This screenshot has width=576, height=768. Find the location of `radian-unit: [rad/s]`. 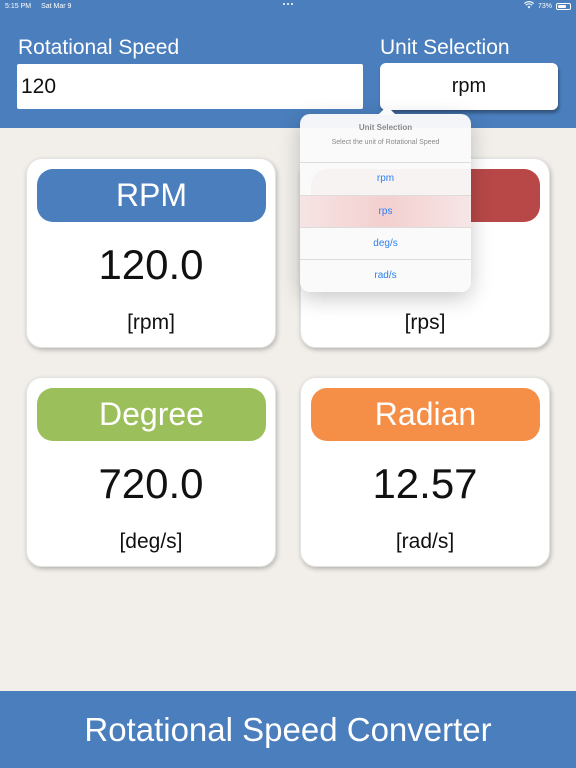

radian-unit: [rad/s] is located at coordinates (425, 541).